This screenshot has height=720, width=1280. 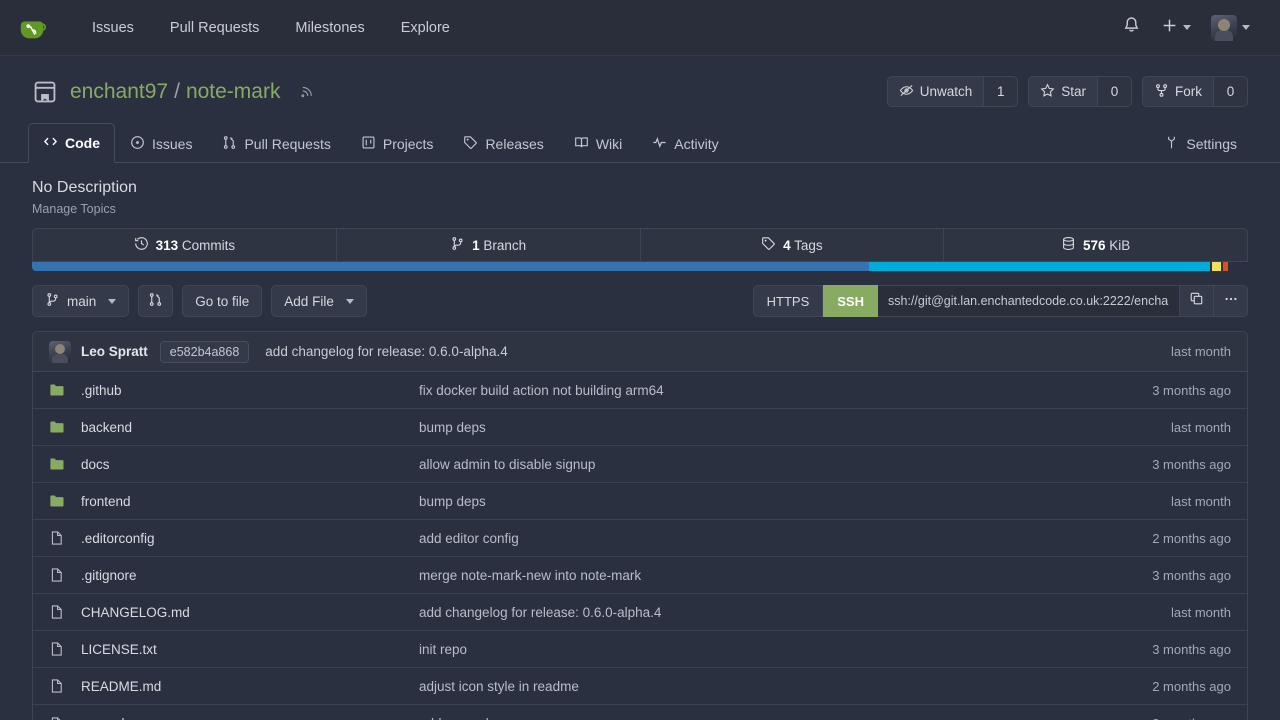 I want to click on table-row: go.work add go.work 3 months ago, so click(x=640, y=712).